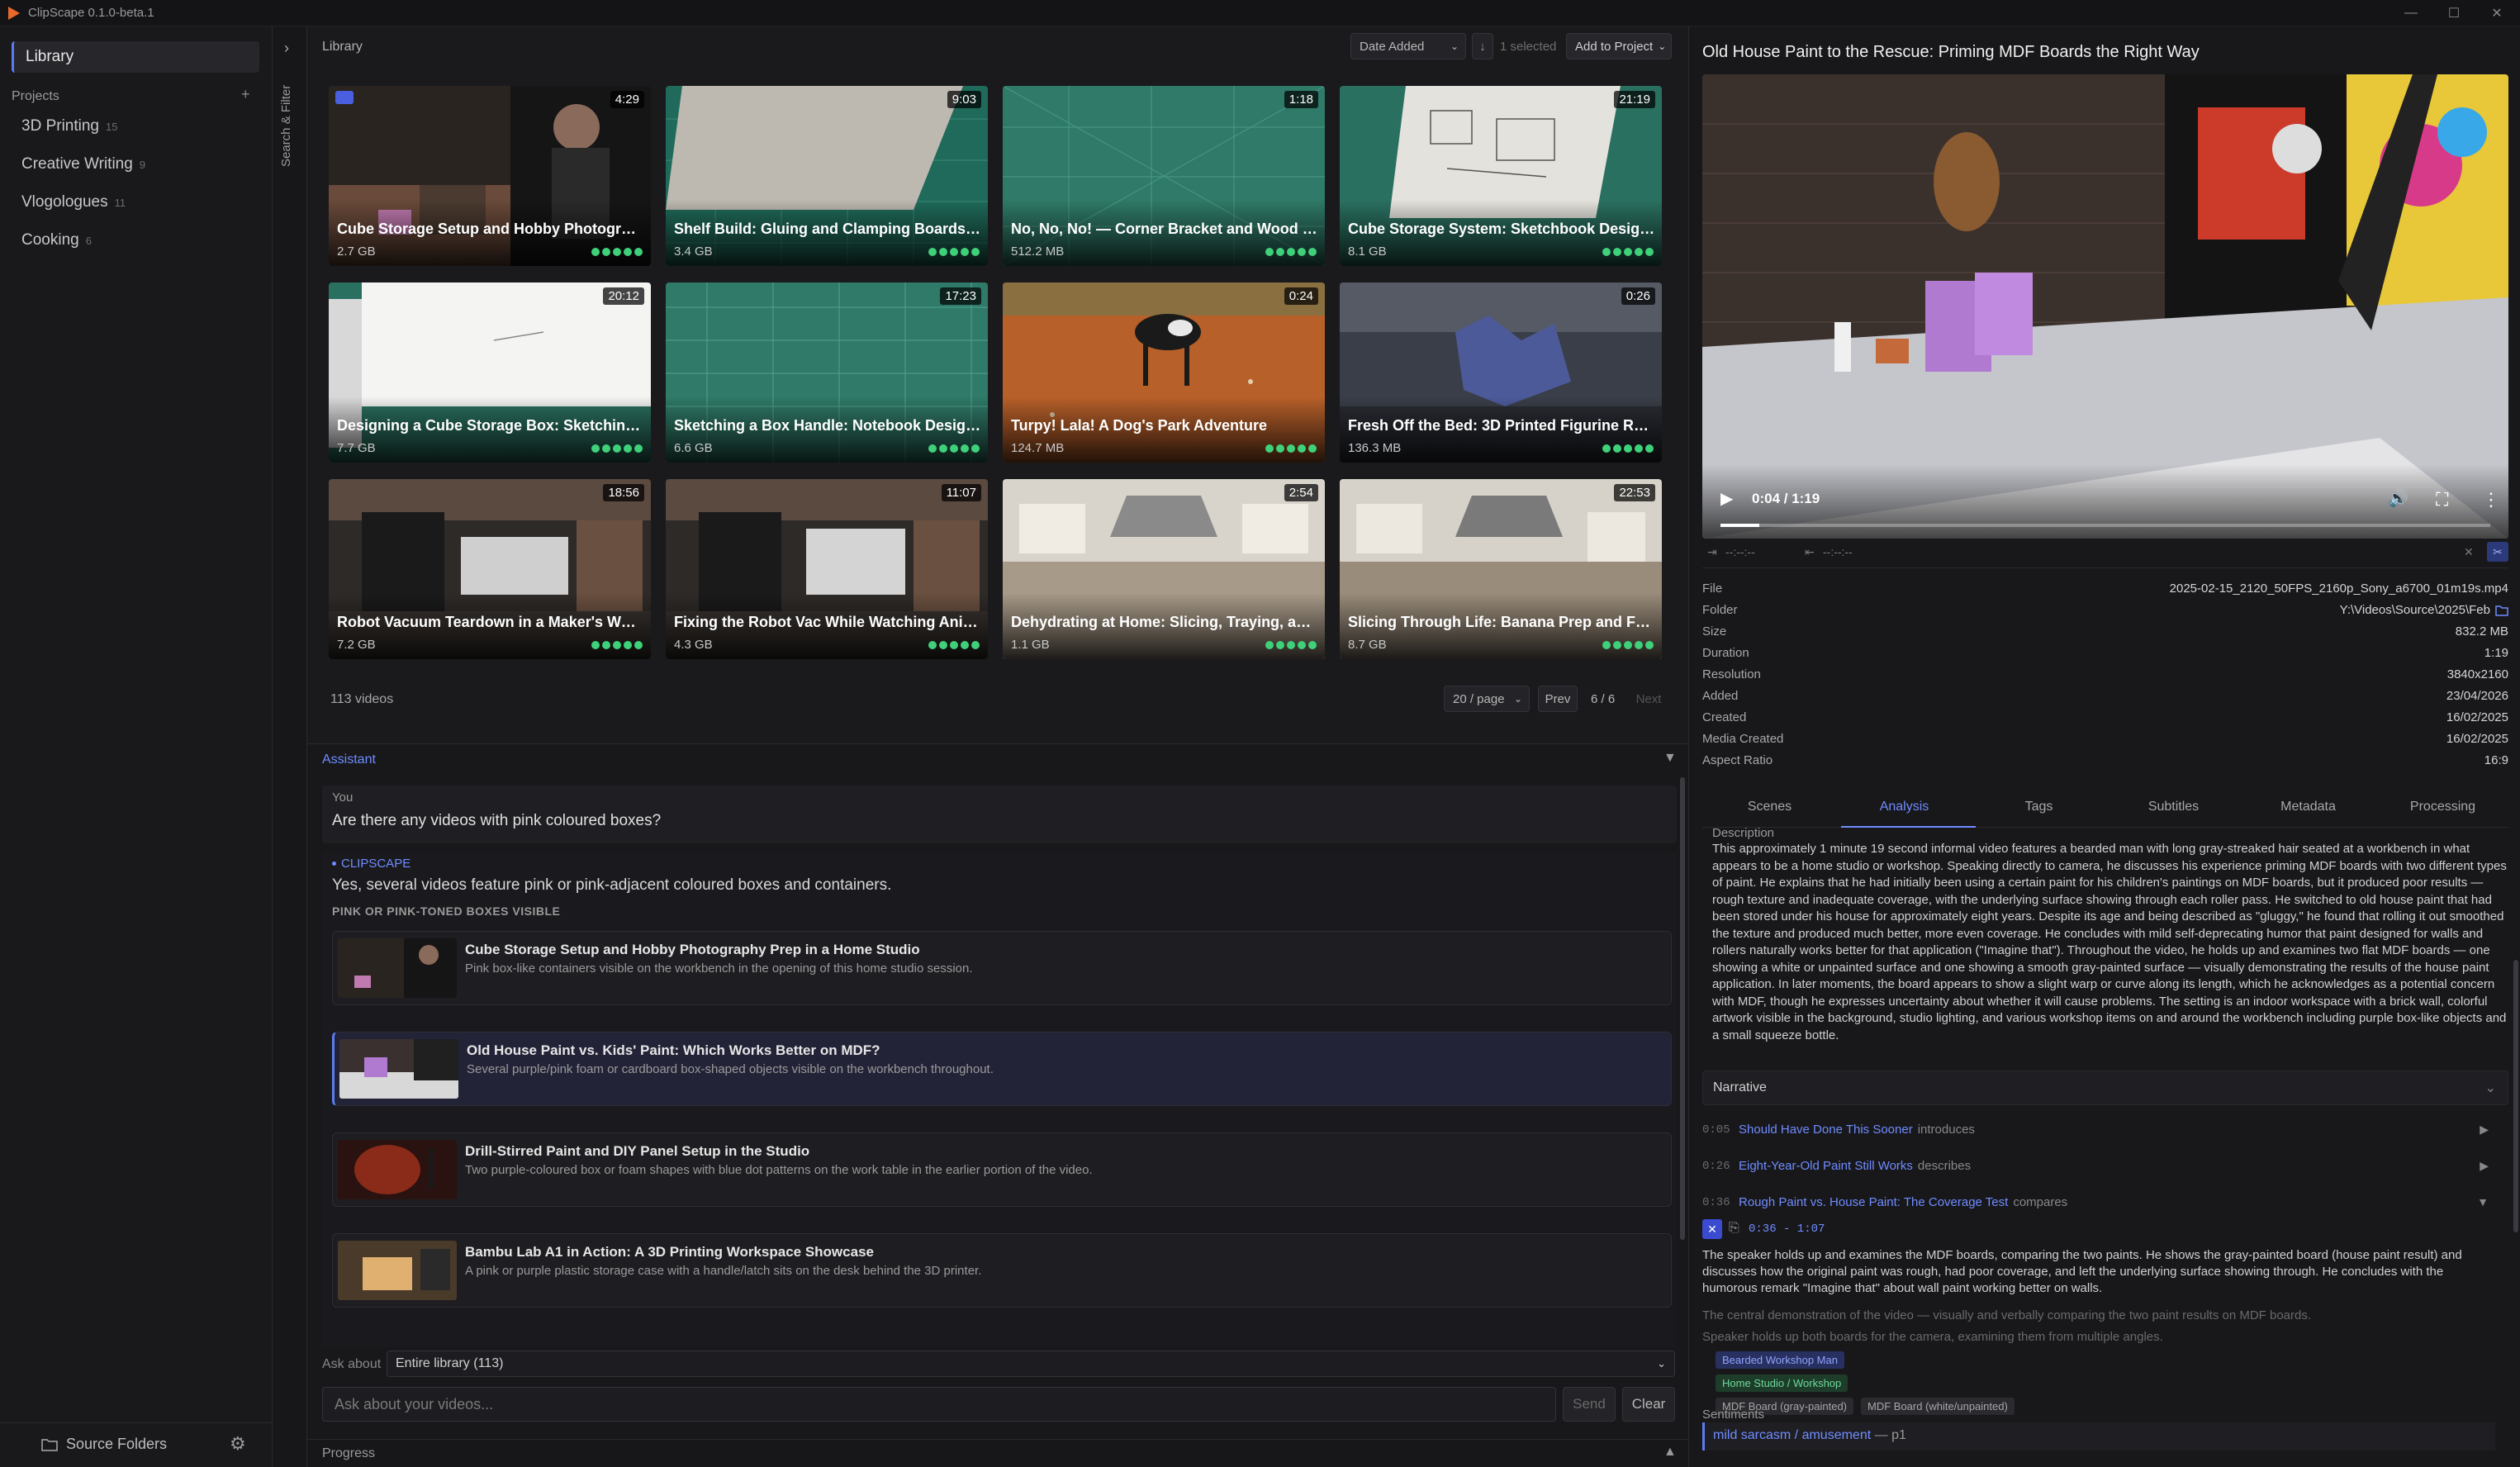 The width and height of the screenshot is (2520, 1467). Describe the element at coordinates (939, 1404) in the screenshot. I see `ask-input` at that location.